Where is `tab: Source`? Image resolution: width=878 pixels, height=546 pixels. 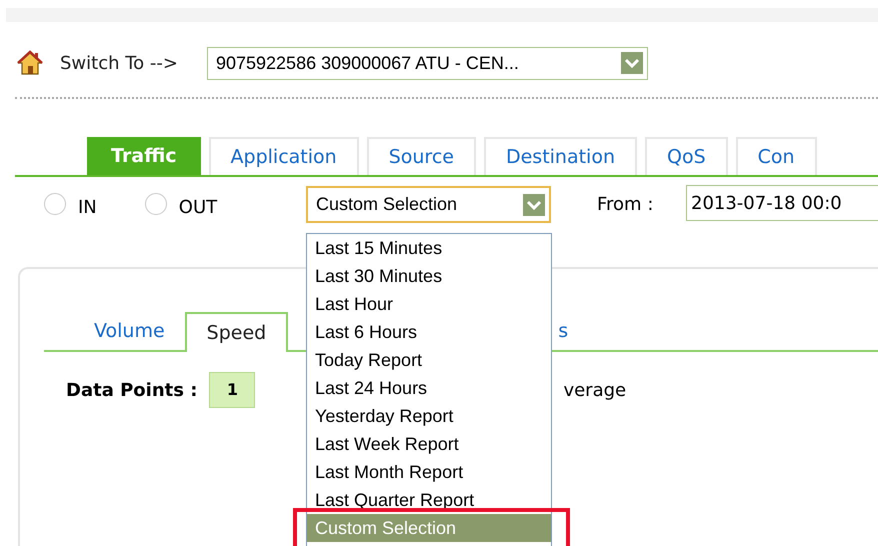 tab: Source is located at coordinates (421, 156).